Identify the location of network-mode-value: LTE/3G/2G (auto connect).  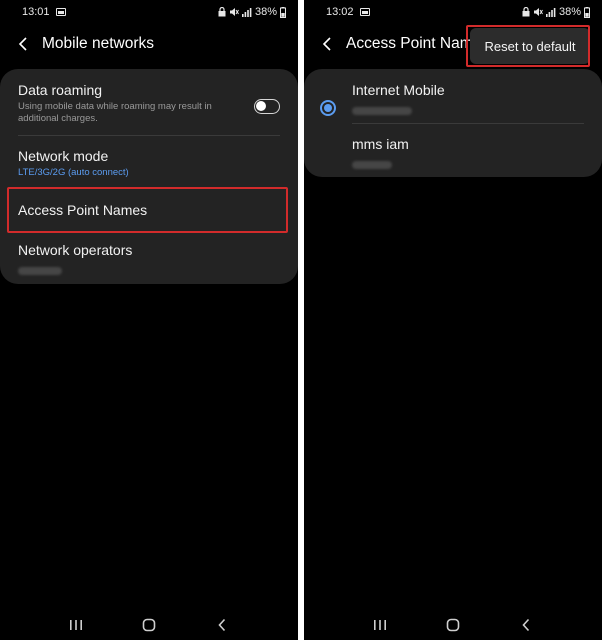
(73, 172).